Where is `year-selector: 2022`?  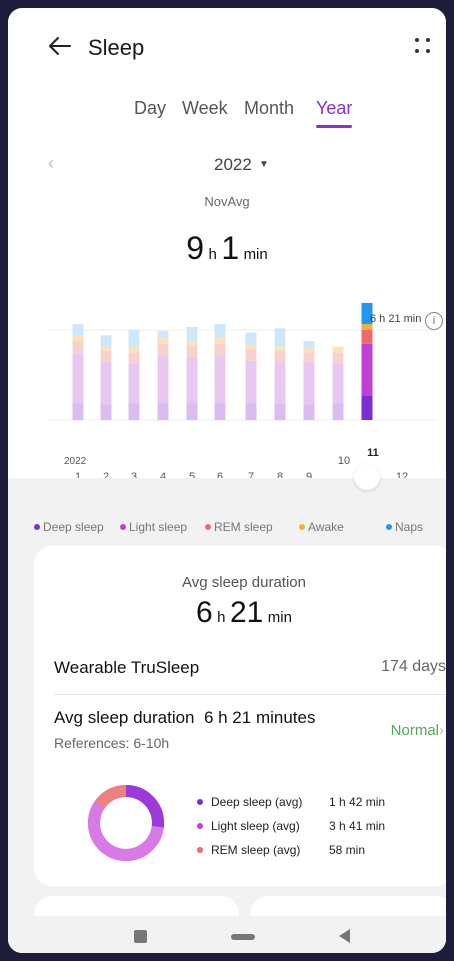
year-selector: 2022 is located at coordinates (233, 165).